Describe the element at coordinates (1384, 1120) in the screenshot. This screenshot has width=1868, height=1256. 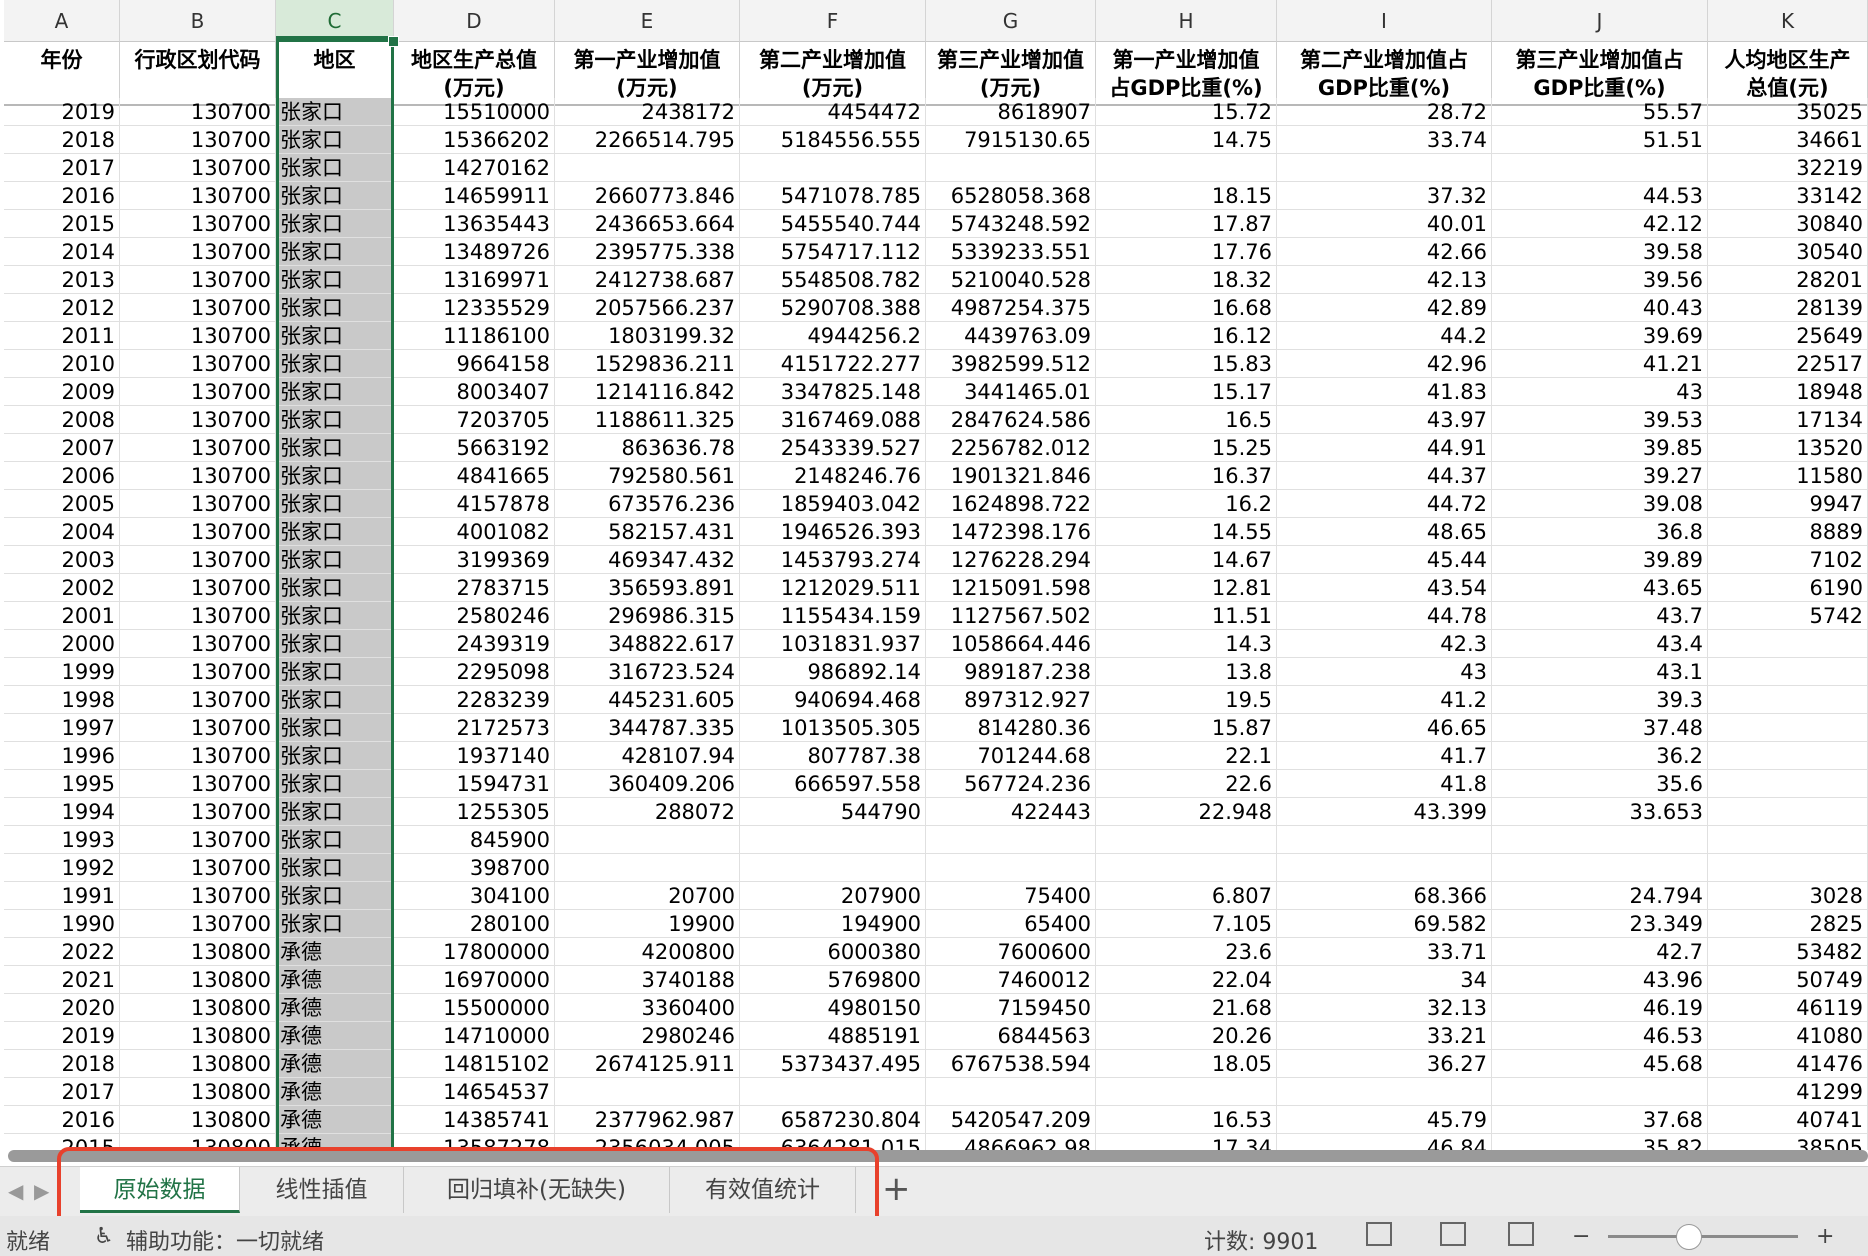
I see `cell-i: 45.79` at that location.